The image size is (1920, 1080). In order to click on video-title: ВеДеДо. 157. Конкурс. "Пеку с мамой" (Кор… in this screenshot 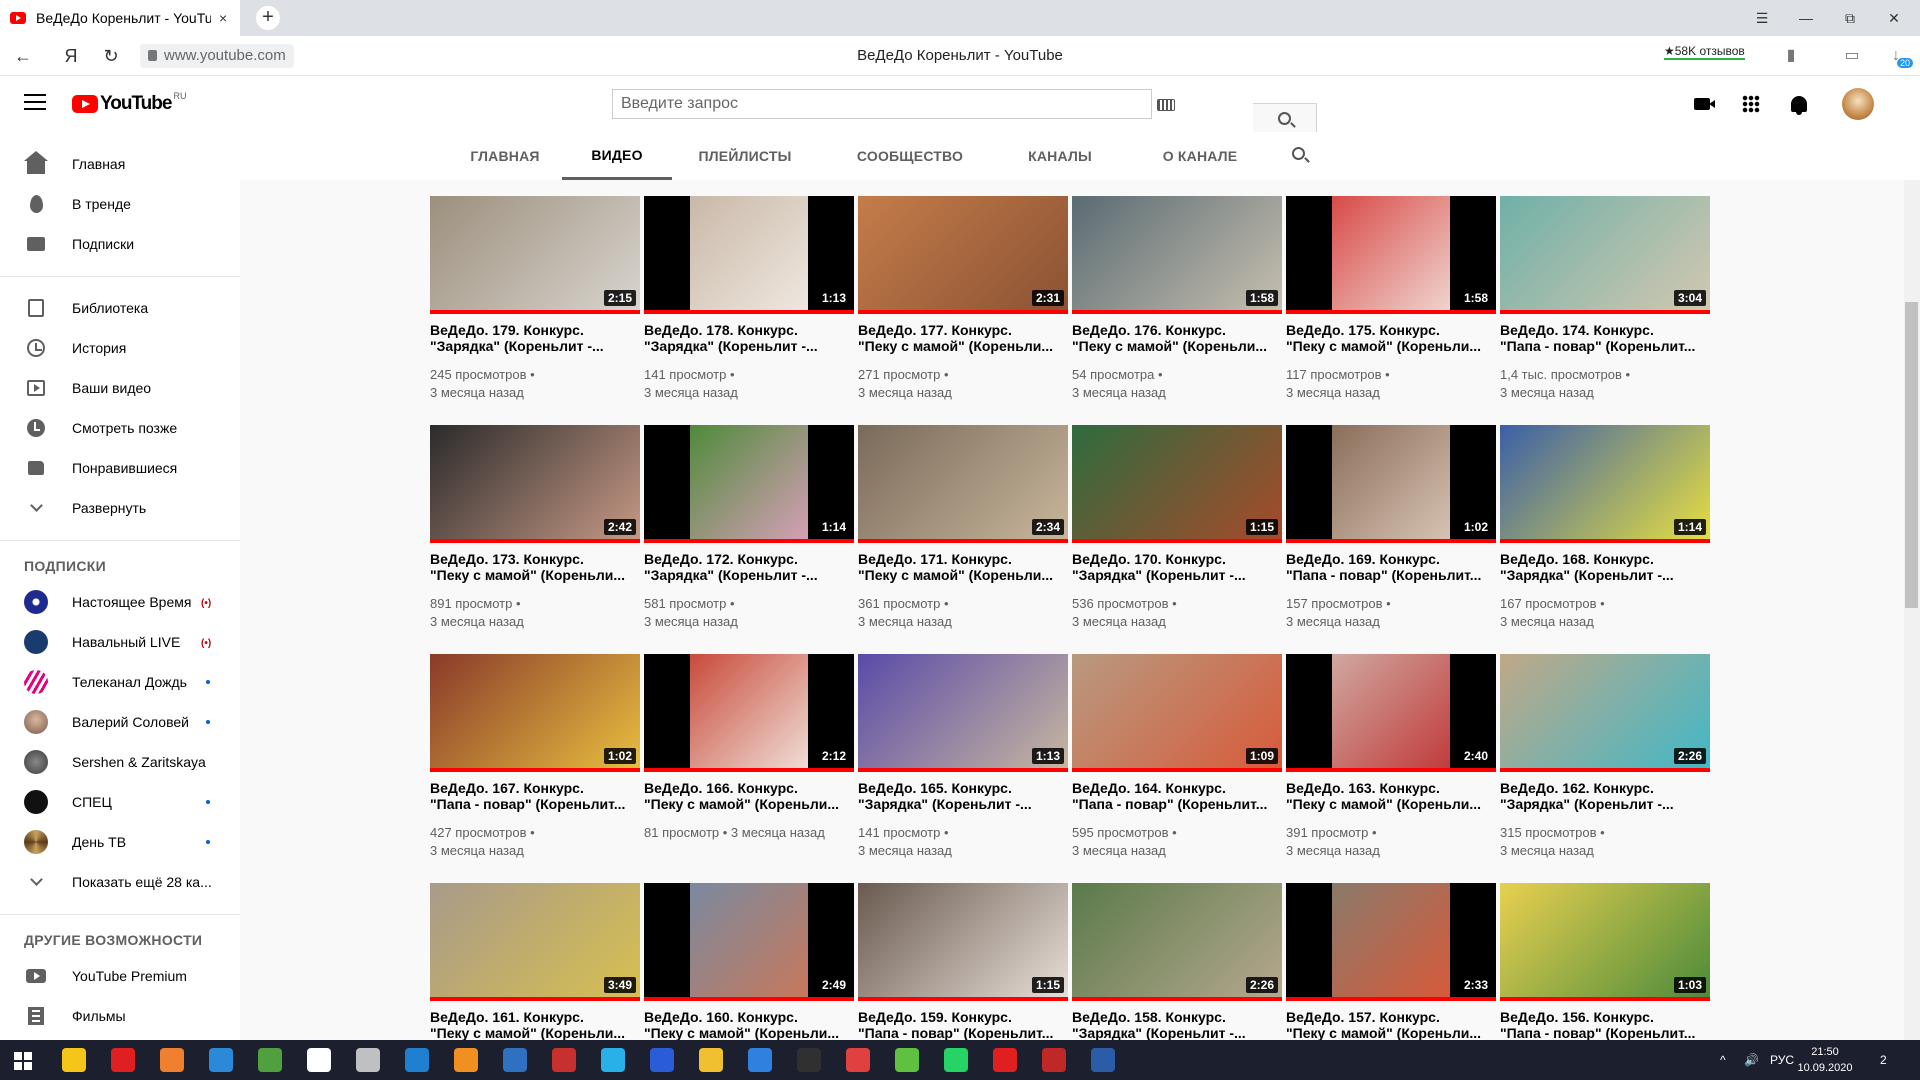, I will do `click(1391, 1024)`.